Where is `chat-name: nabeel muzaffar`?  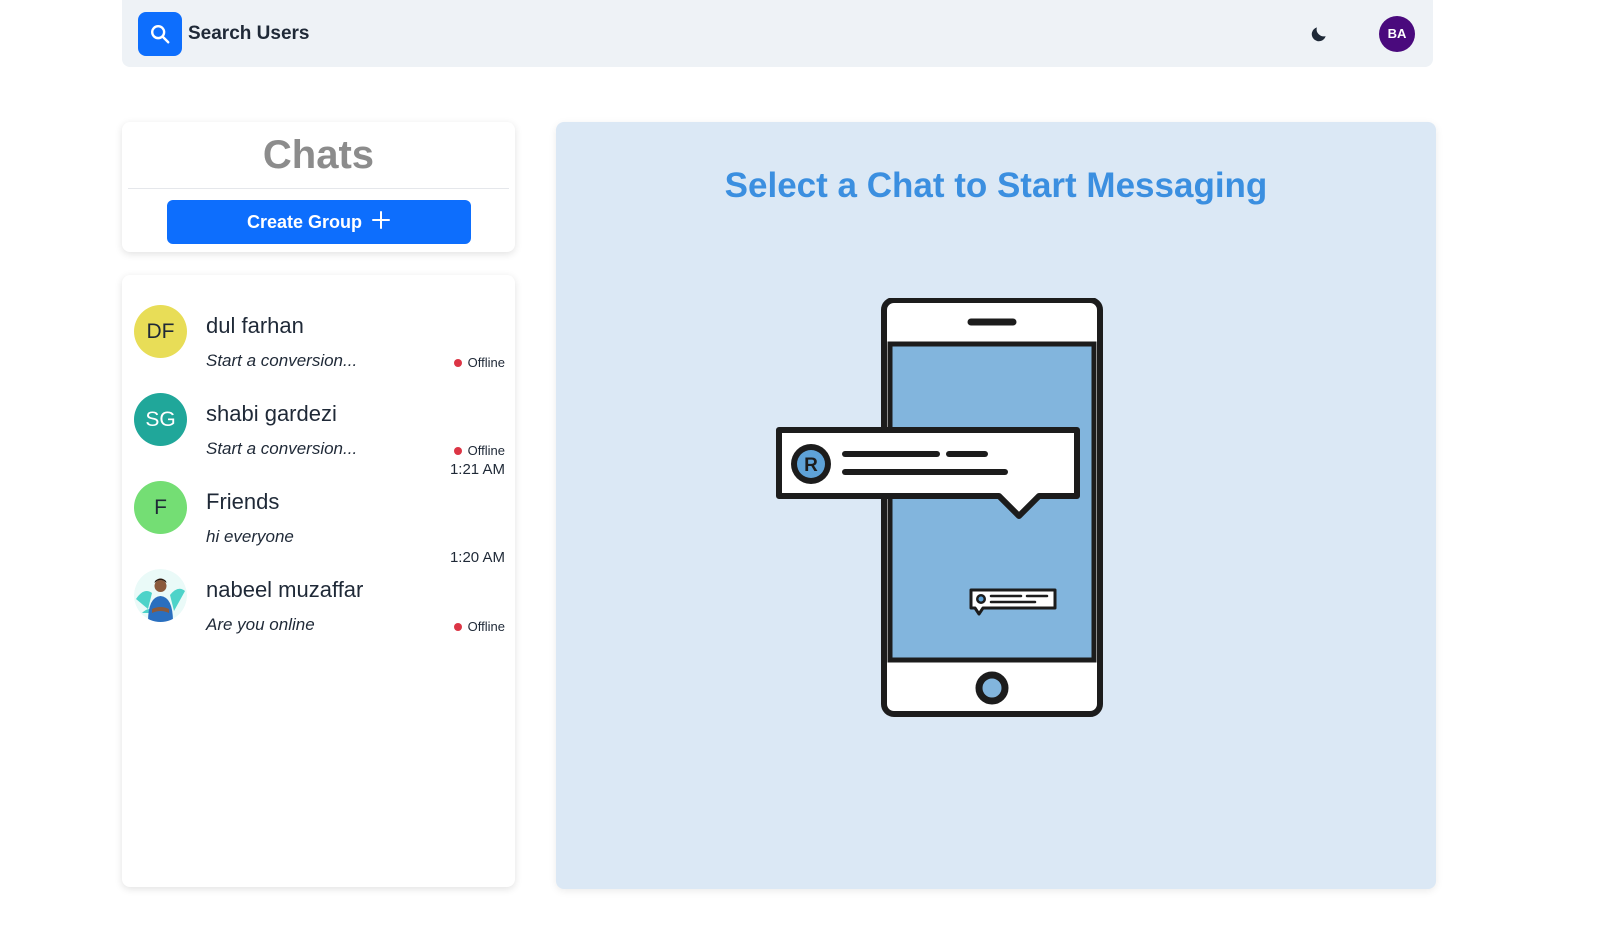 chat-name: nabeel muzaffar is located at coordinates (285, 589).